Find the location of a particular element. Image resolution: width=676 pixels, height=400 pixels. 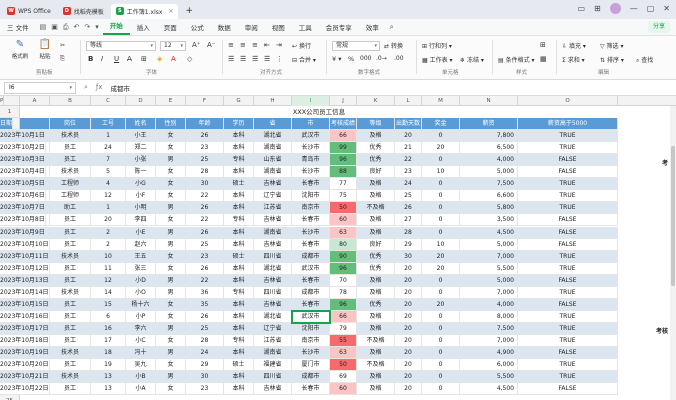

table-cell: 小P is located at coordinates (141, 316).